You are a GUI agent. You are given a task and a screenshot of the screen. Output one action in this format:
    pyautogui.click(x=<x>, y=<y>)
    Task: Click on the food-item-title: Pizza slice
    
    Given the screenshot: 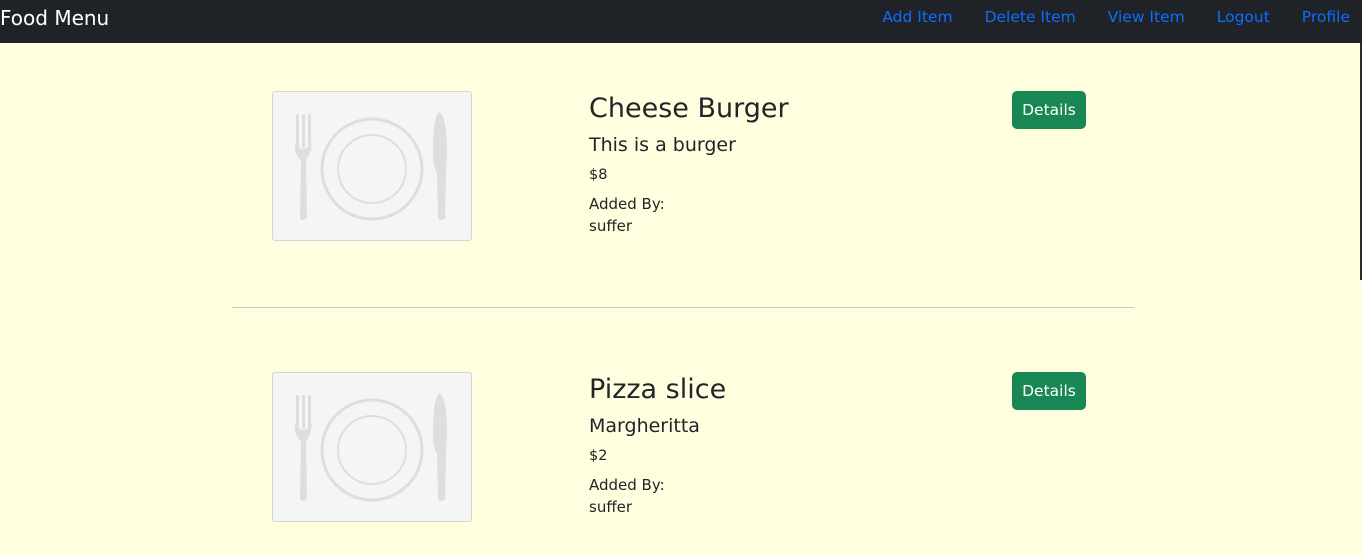 What is the action you would take?
    pyautogui.click(x=658, y=389)
    